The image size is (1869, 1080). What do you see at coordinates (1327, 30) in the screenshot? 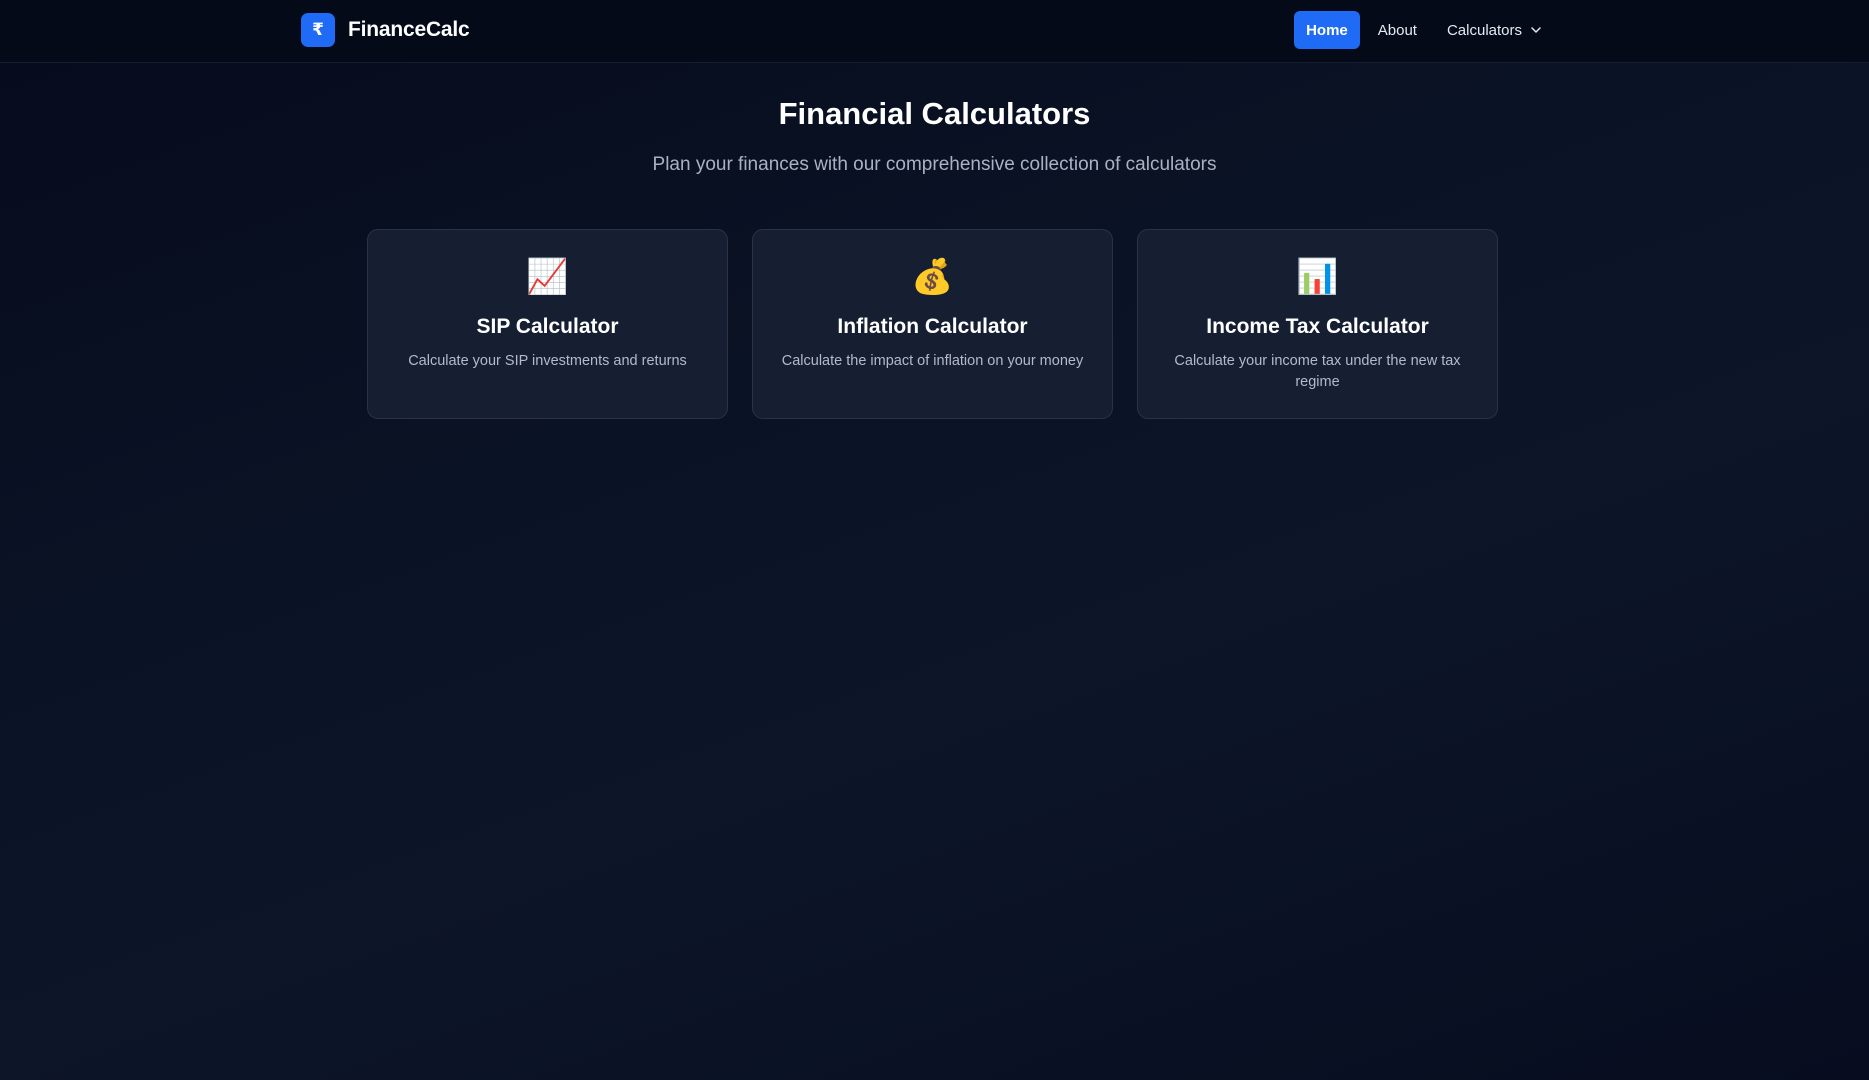
I see `nav-home-link: Home` at bounding box center [1327, 30].